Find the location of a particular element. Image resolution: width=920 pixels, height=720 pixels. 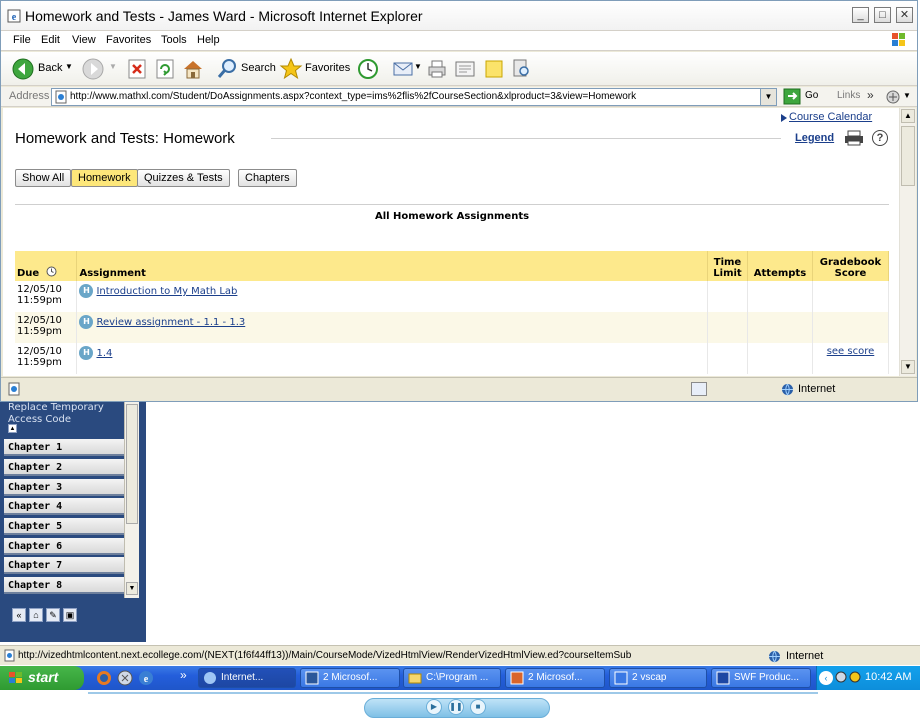

menu-tools: Tools is located at coordinates (174, 40).